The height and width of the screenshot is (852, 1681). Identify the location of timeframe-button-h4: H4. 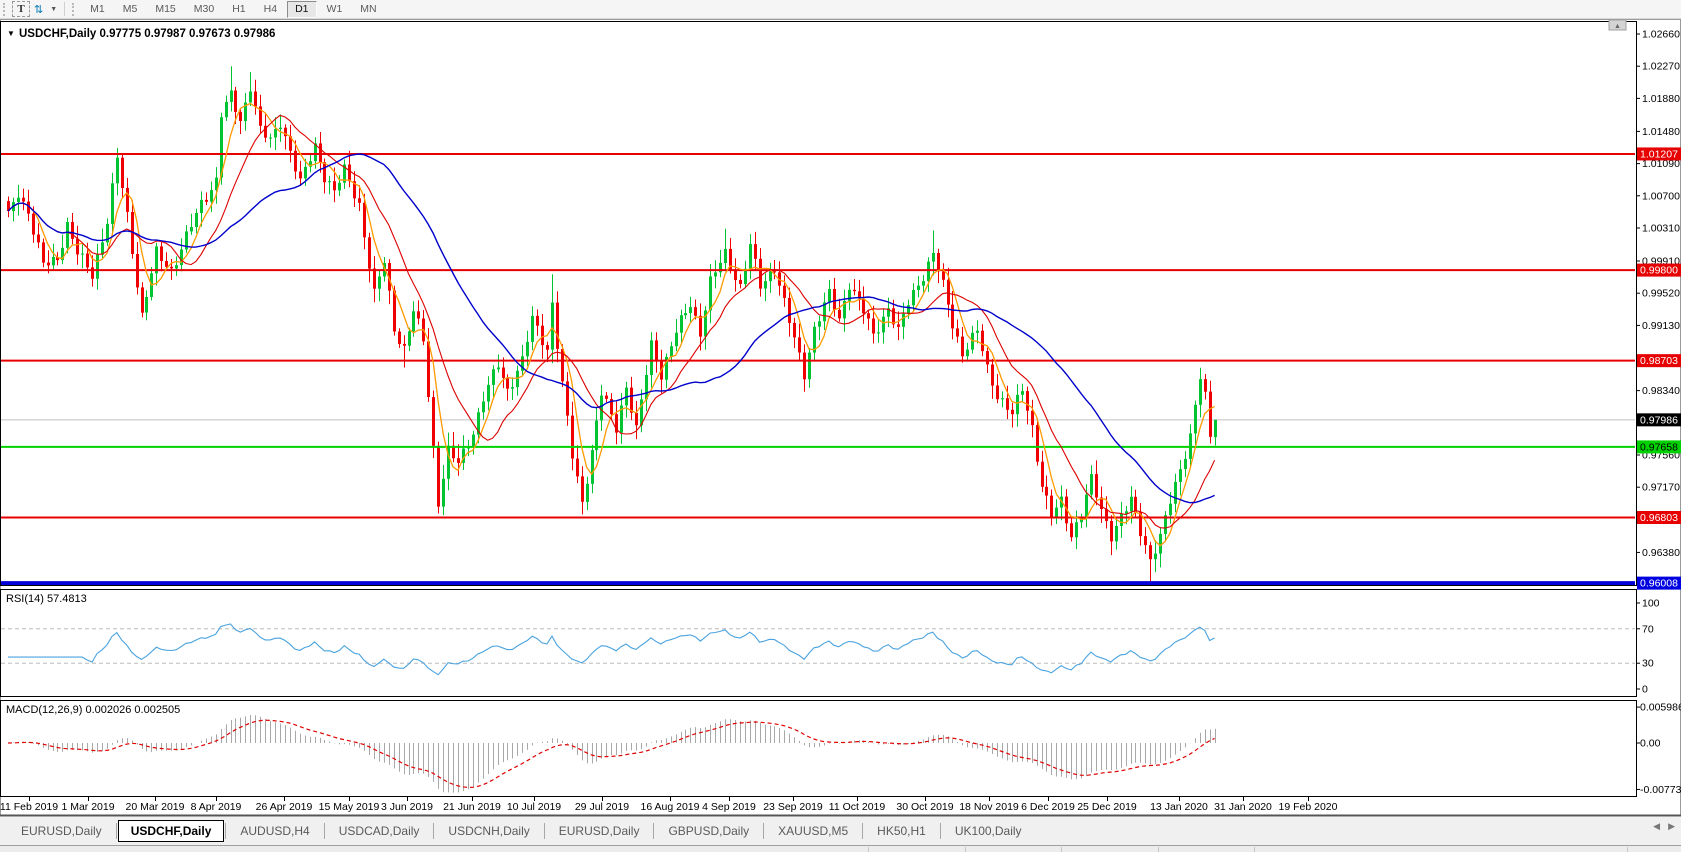
(270, 9).